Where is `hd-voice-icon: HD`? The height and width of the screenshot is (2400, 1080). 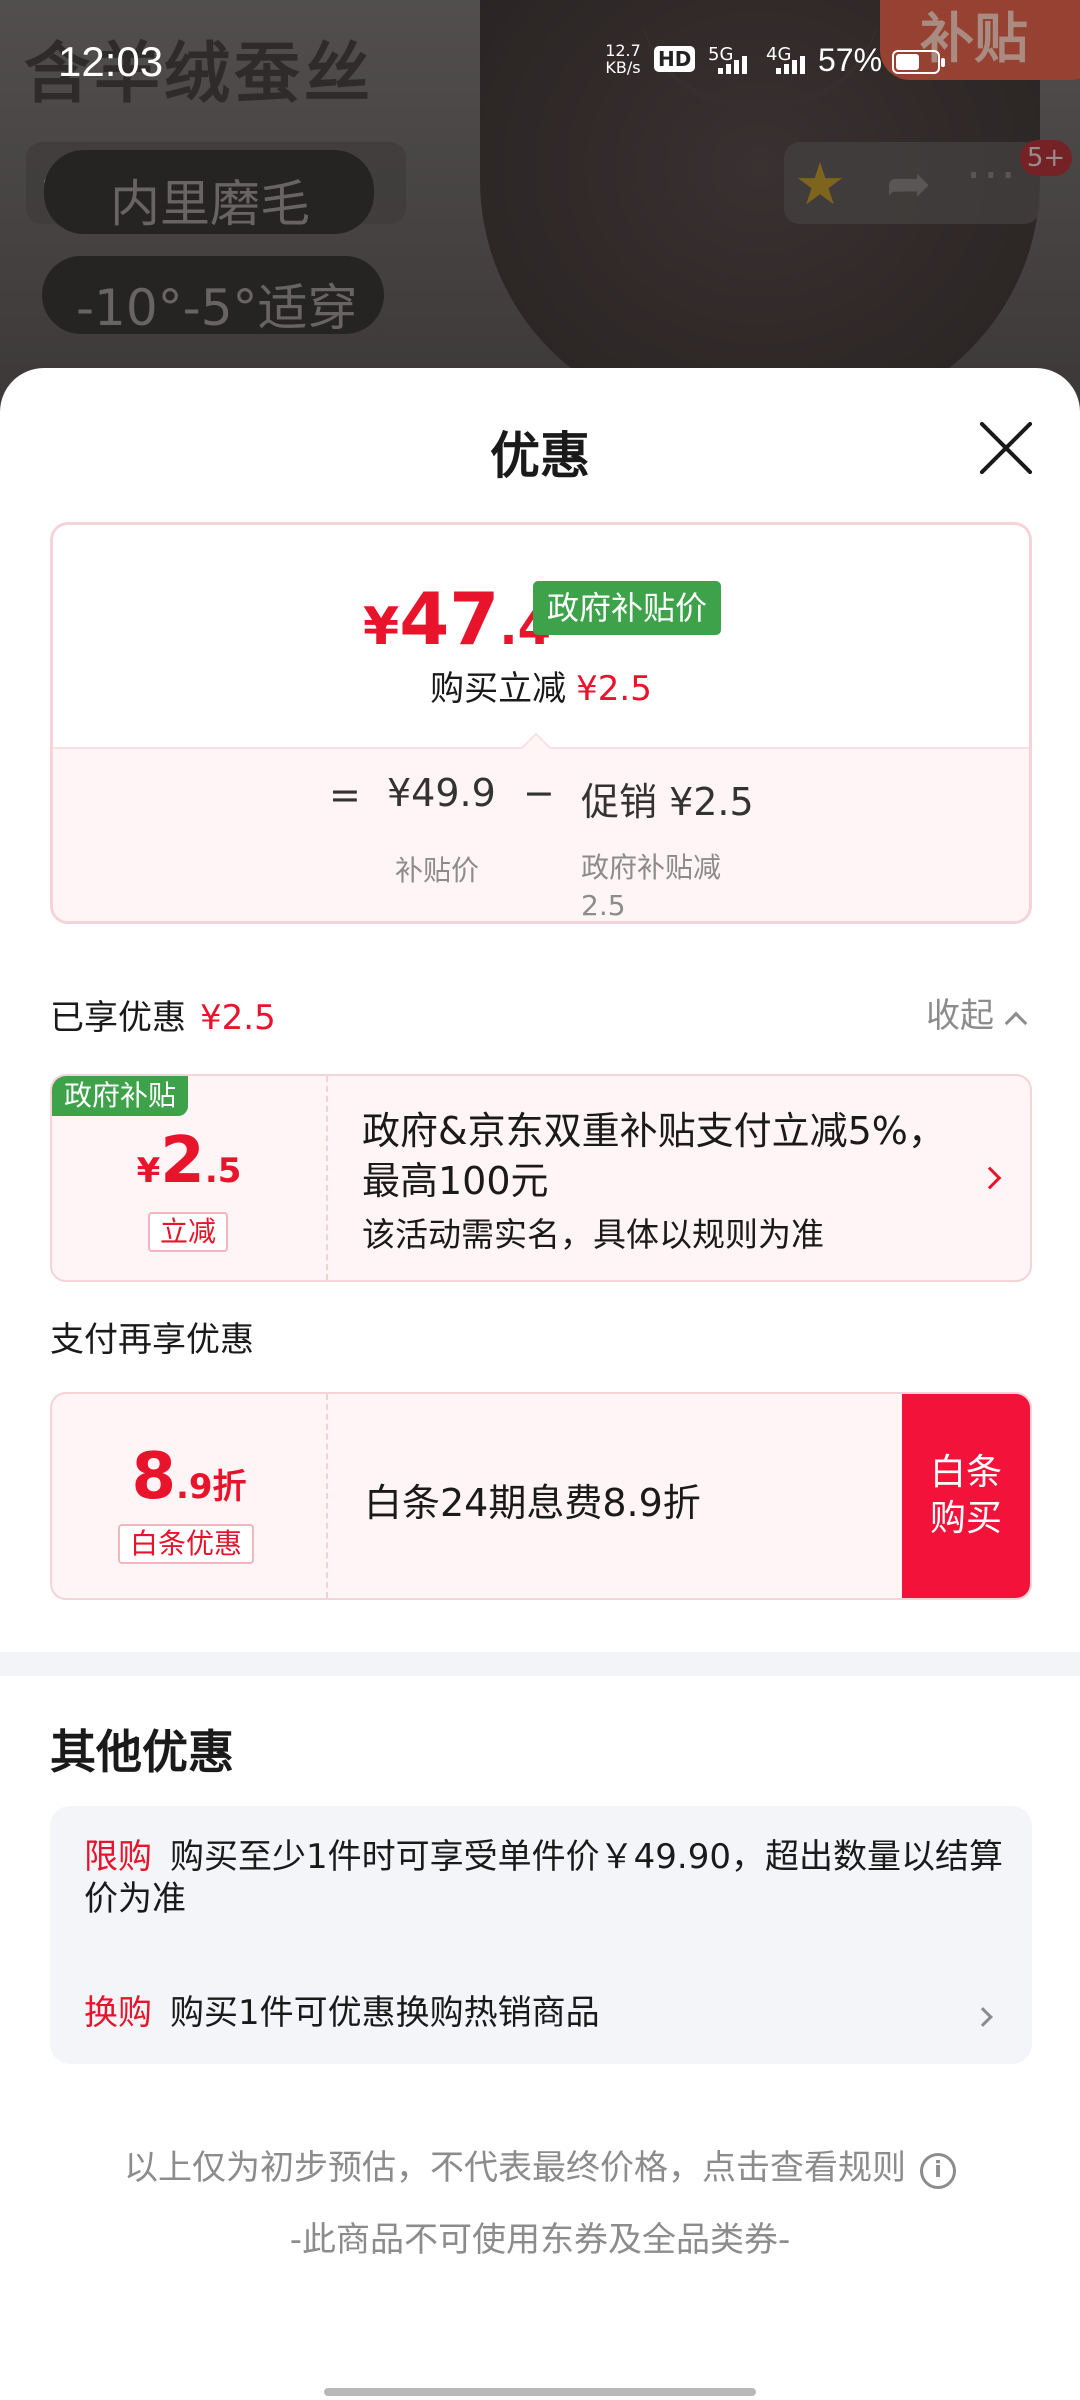
hd-voice-icon: HD is located at coordinates (675, 59).